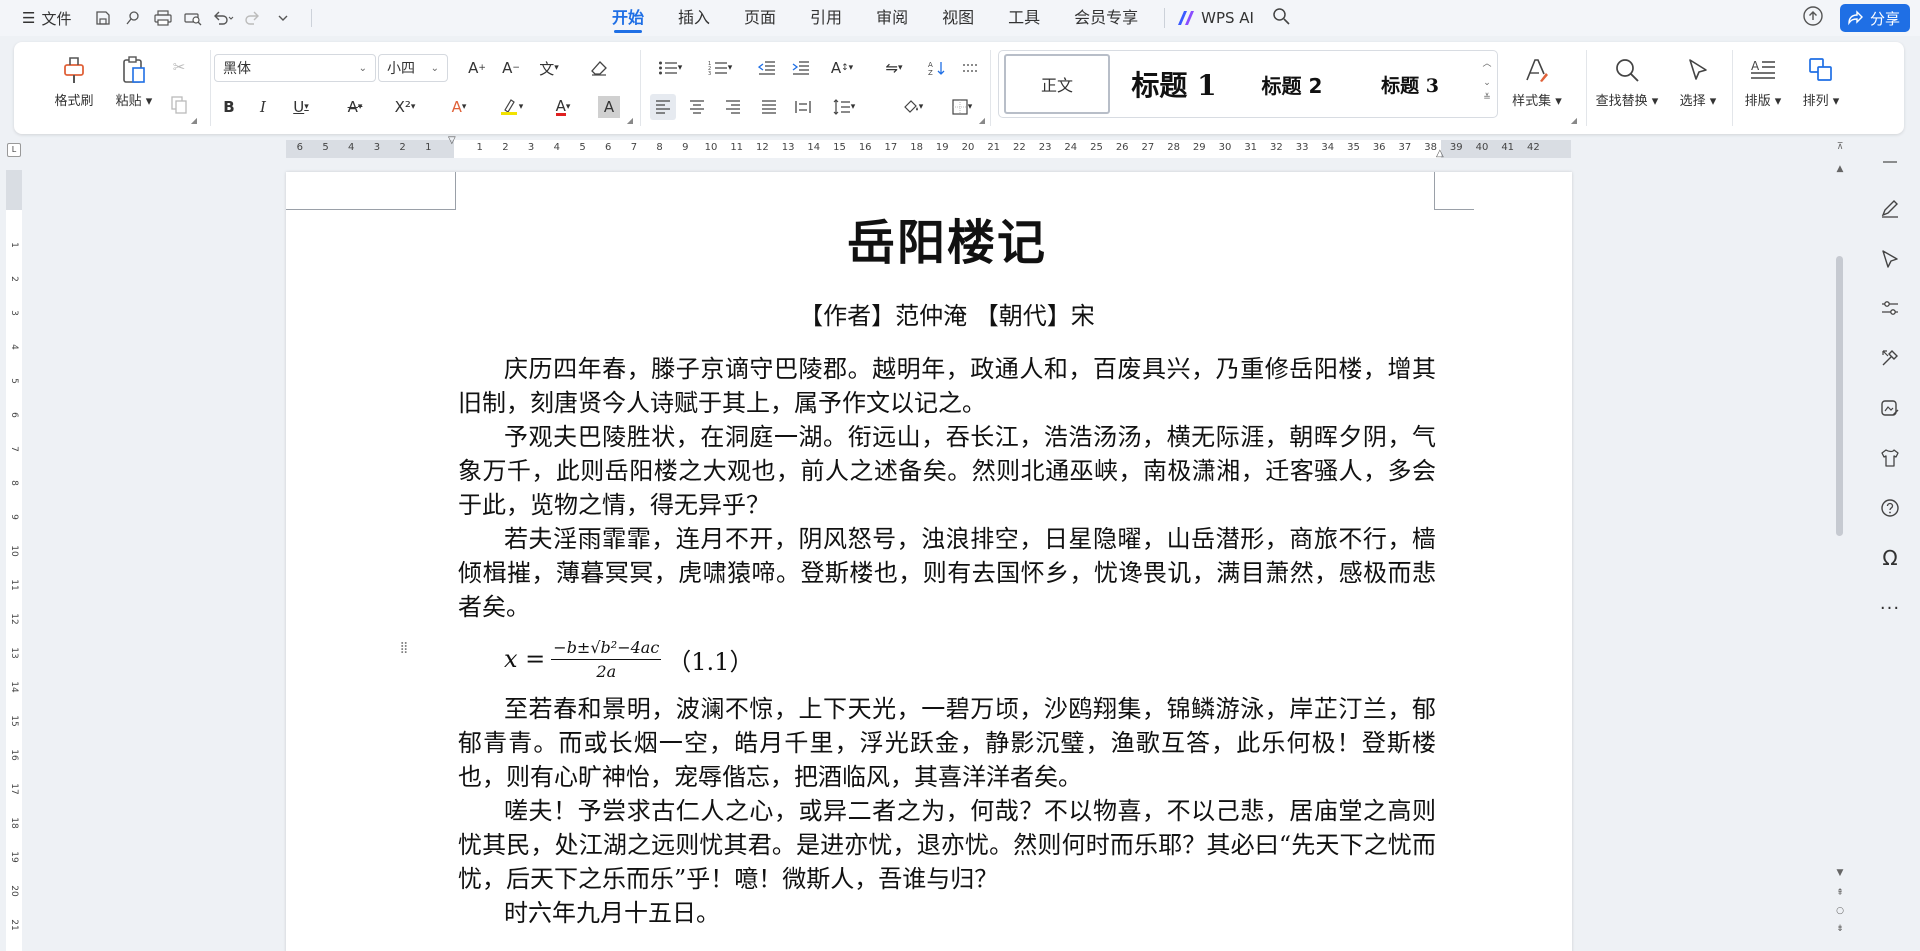 This screenshot has width=1920, height=951. I want to click on right-indent-marker-icon: △, so click(1440, 153).